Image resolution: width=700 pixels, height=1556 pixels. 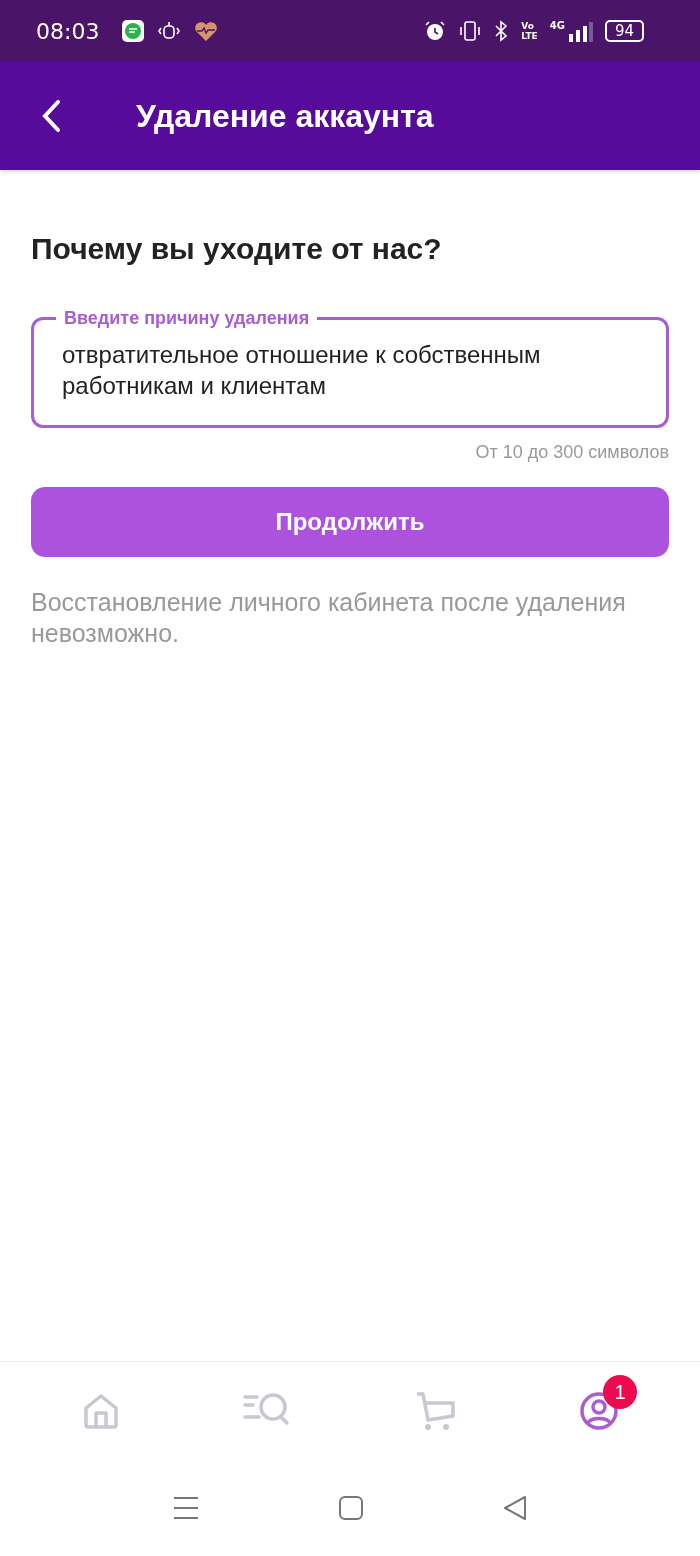 I want to click on home-icon, so click(x=101, y=1411).